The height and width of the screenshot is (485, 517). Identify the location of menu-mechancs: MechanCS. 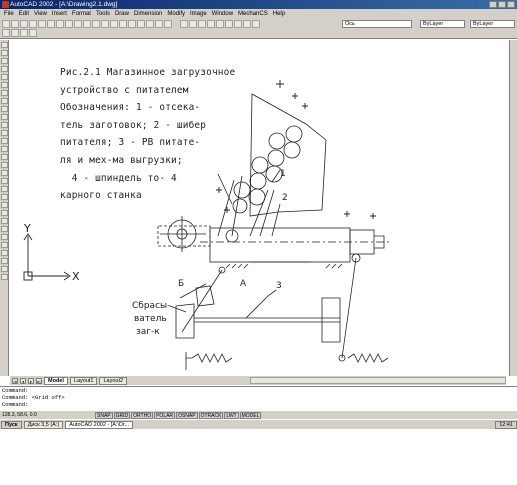
(253, 14).